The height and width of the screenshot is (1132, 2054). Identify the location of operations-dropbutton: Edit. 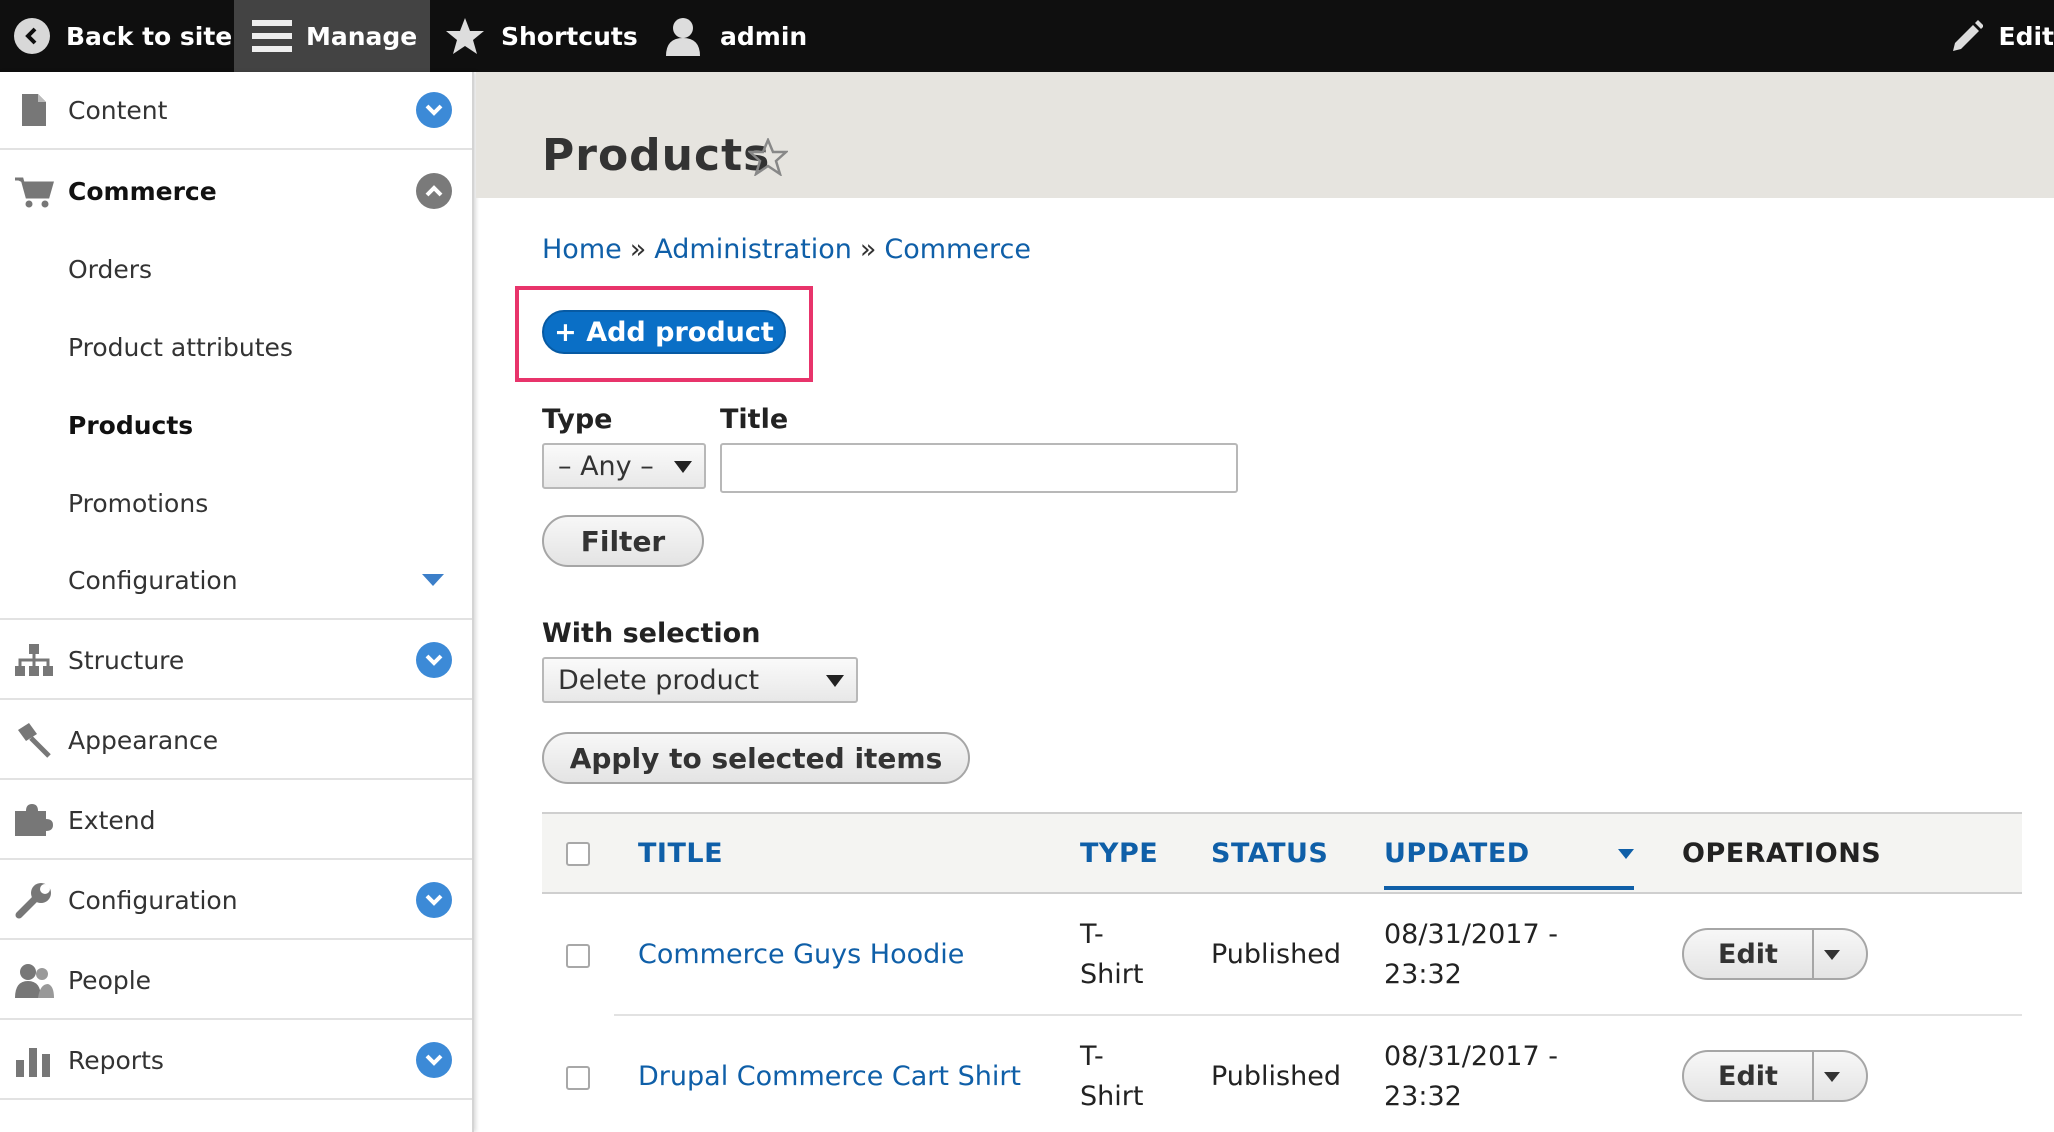
(1775, 954).